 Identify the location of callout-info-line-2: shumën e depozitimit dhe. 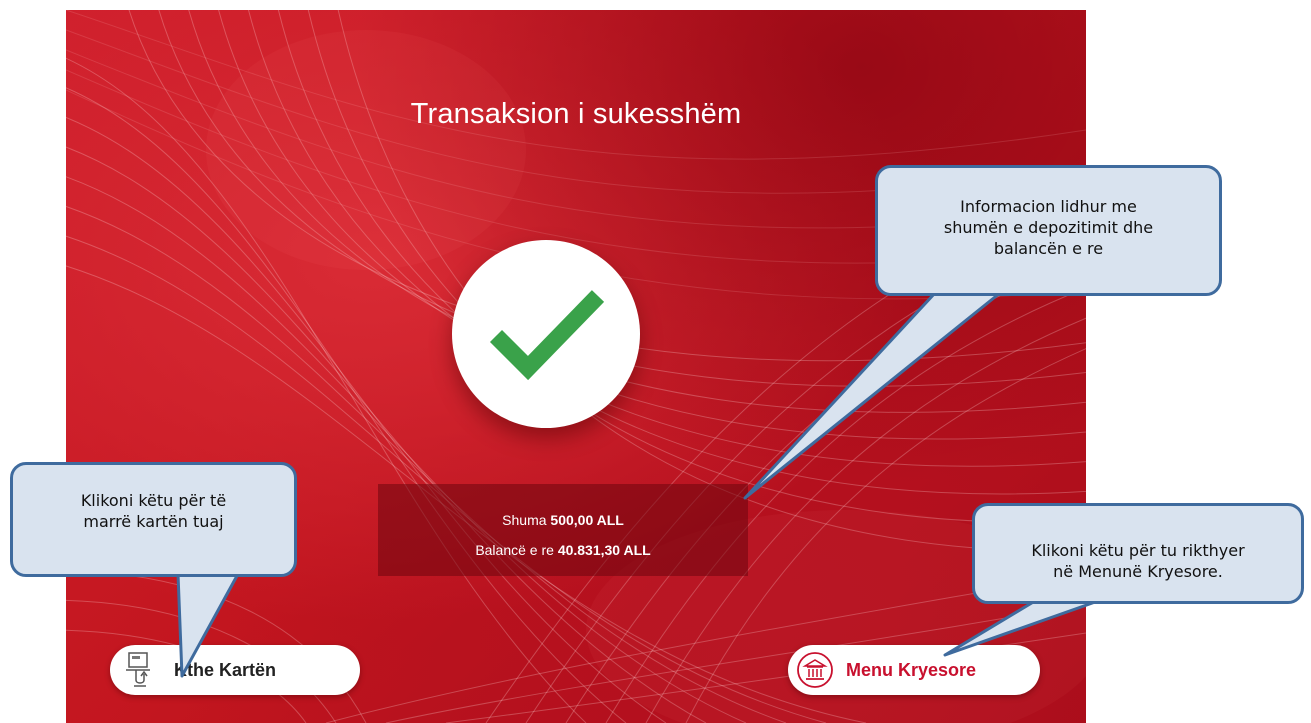
(1048, 227).